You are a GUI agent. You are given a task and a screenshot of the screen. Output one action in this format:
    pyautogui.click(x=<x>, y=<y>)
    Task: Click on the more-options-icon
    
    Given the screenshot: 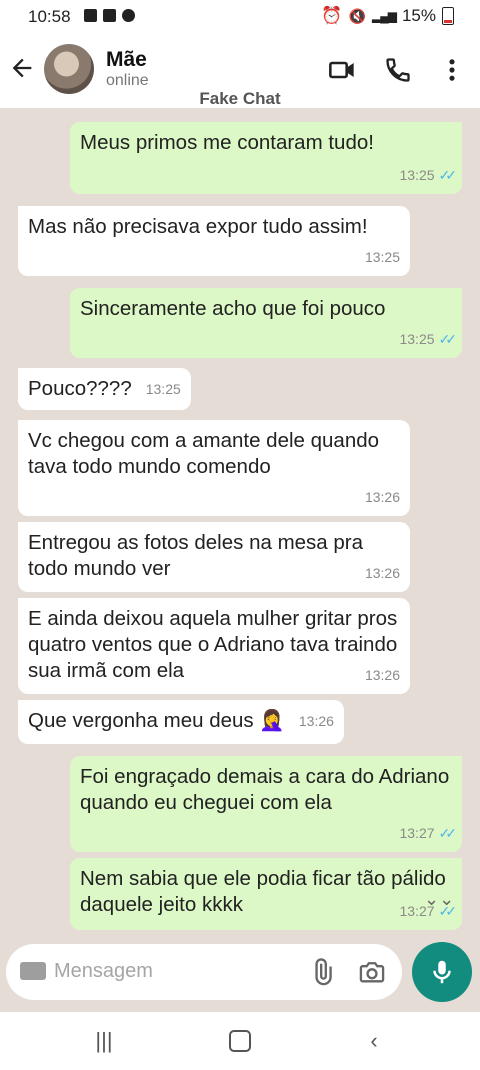 What is the action you would take?
    pyautogui.click(x=452, y=70)
    